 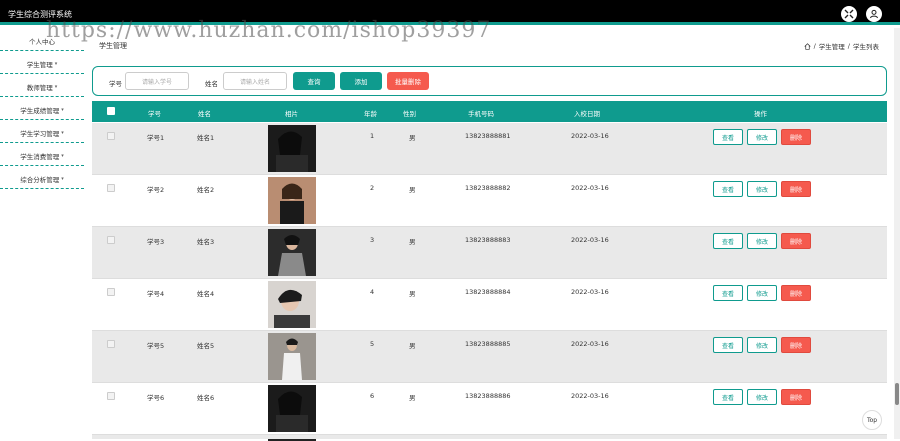 I want to click on scrollbar-track, so click(x=897, y=233).